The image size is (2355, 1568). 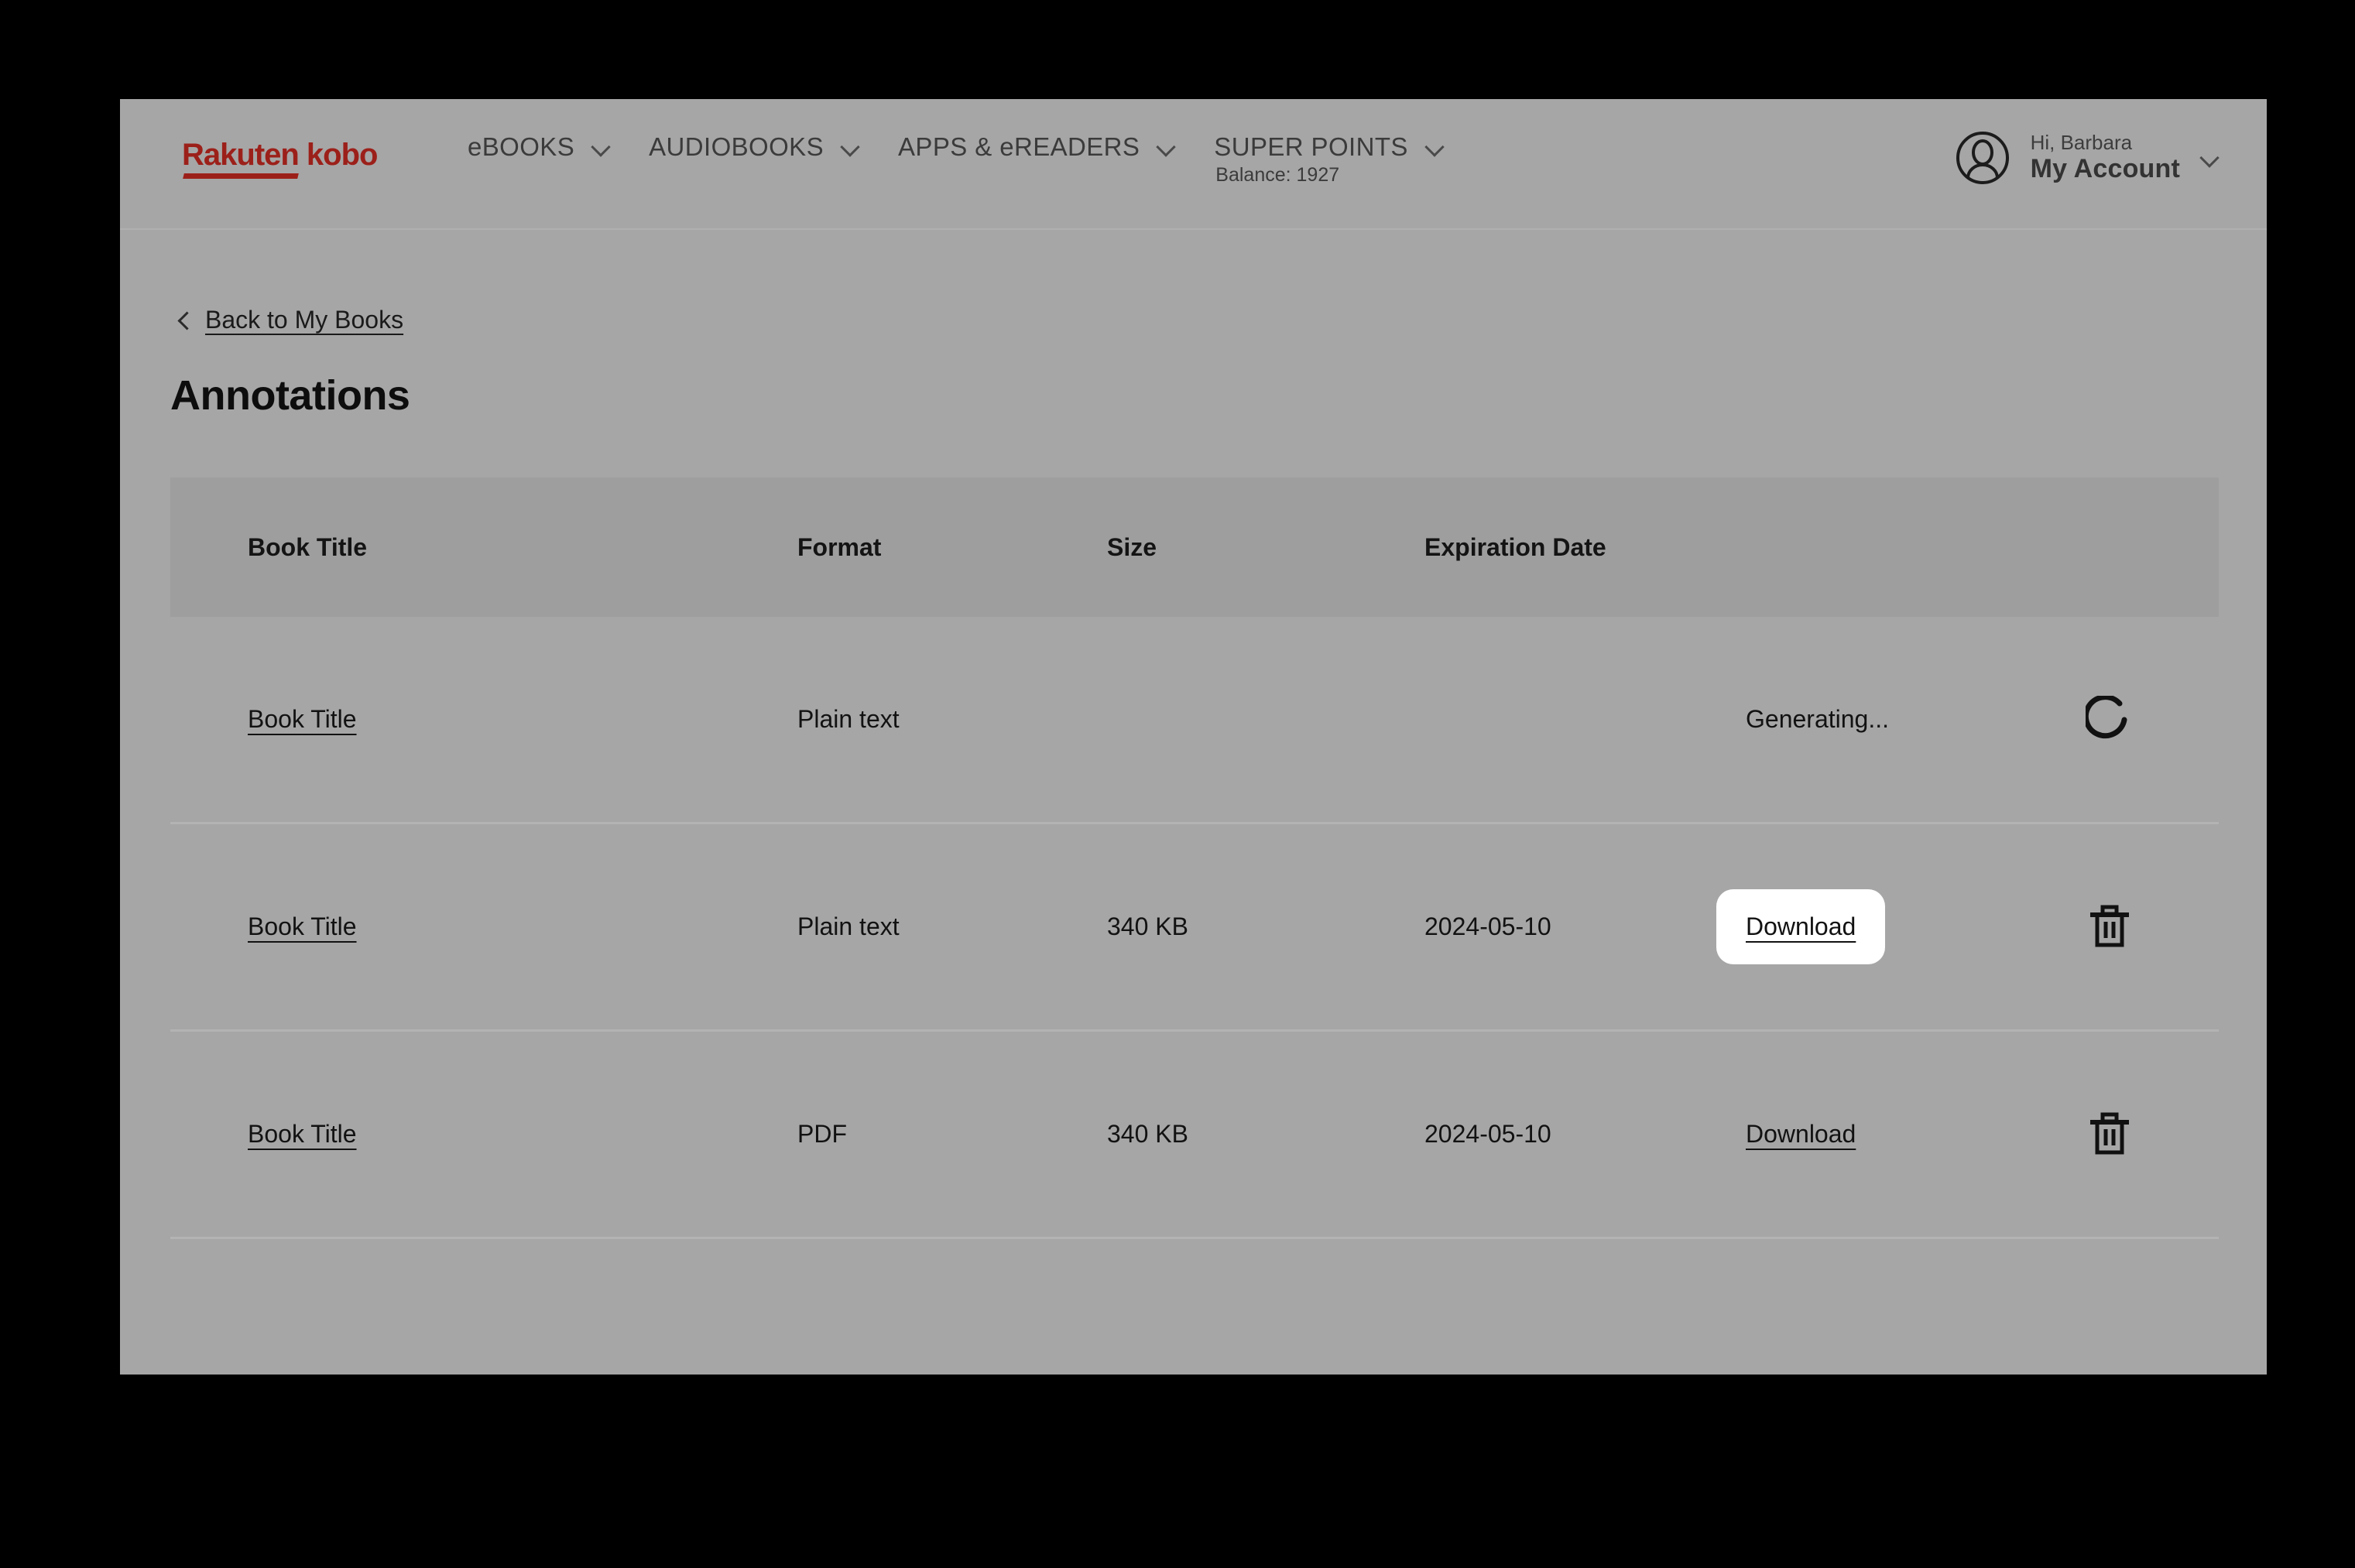 I want to click on cell-format: PDF, so click(x=822, y=1134).